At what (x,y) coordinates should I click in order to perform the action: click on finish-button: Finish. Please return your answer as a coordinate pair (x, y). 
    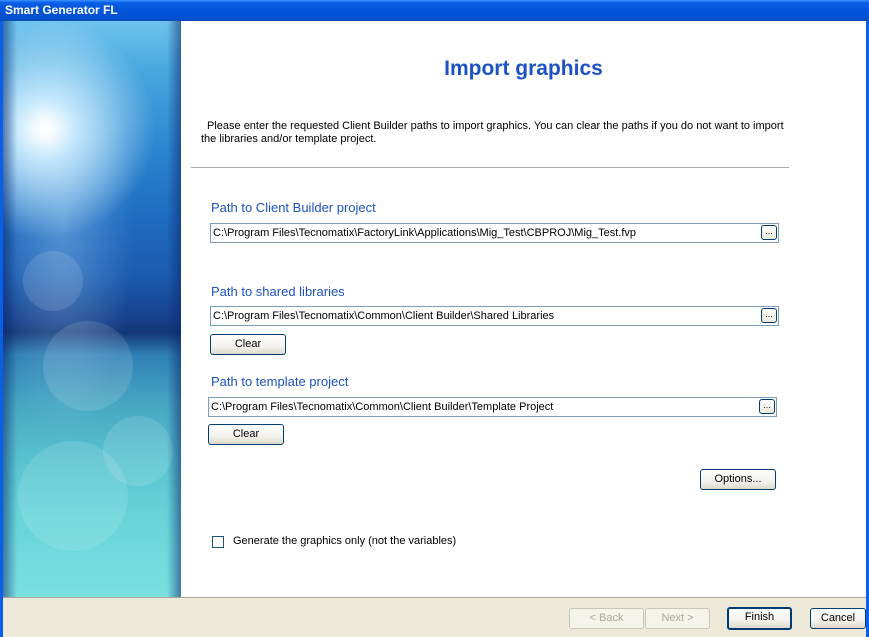
    Looking at the image, I should click on (759, 618).